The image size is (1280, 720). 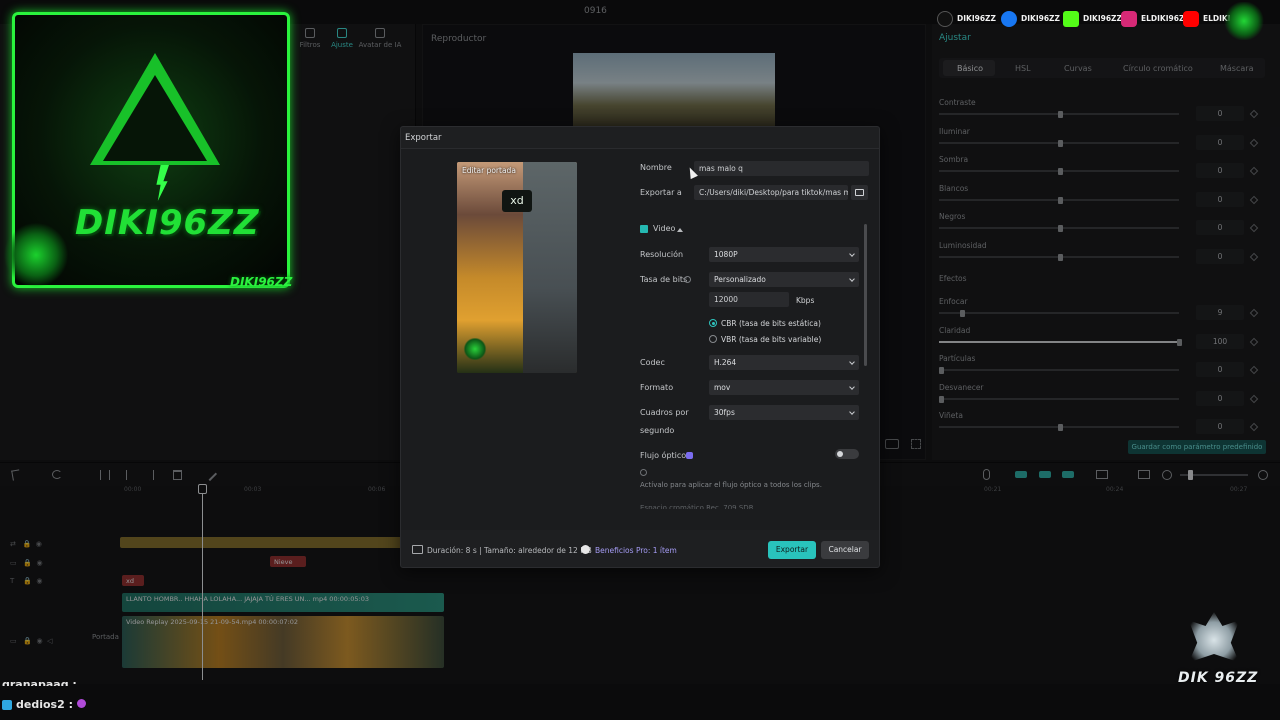 I want to click on bitrate-label: Tasa de bits, so click(x=664, y=279).